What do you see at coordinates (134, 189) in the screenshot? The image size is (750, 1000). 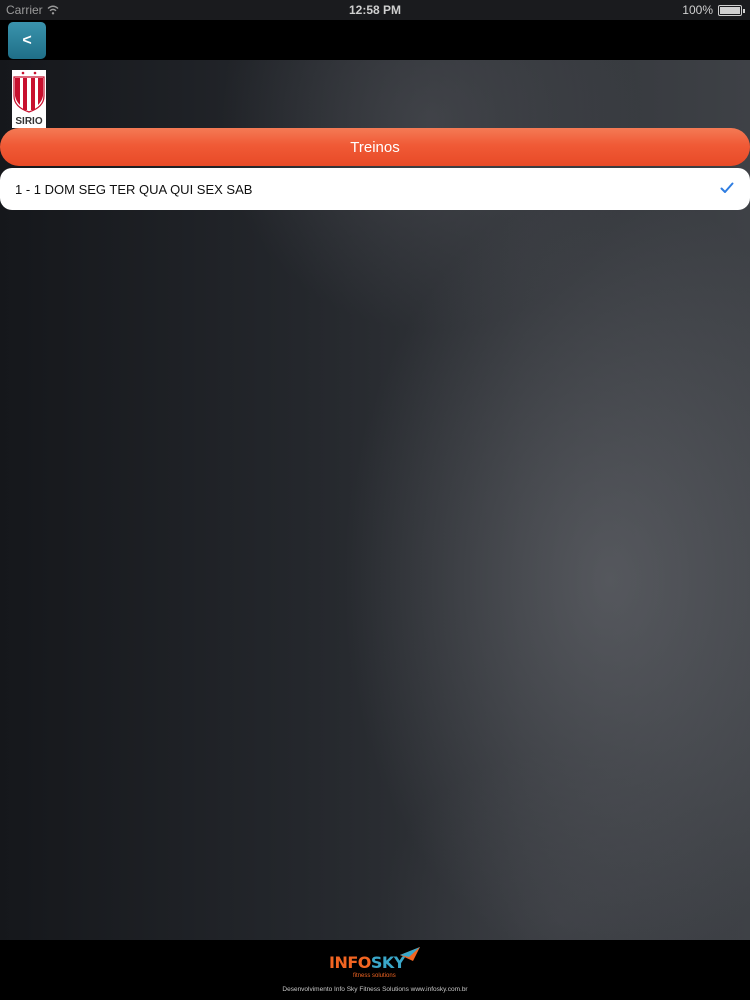 I see `list-item-label: 1 - 1 DOM SEG TER QUA QUI SEX SAB` at bounding box center [134, 189].